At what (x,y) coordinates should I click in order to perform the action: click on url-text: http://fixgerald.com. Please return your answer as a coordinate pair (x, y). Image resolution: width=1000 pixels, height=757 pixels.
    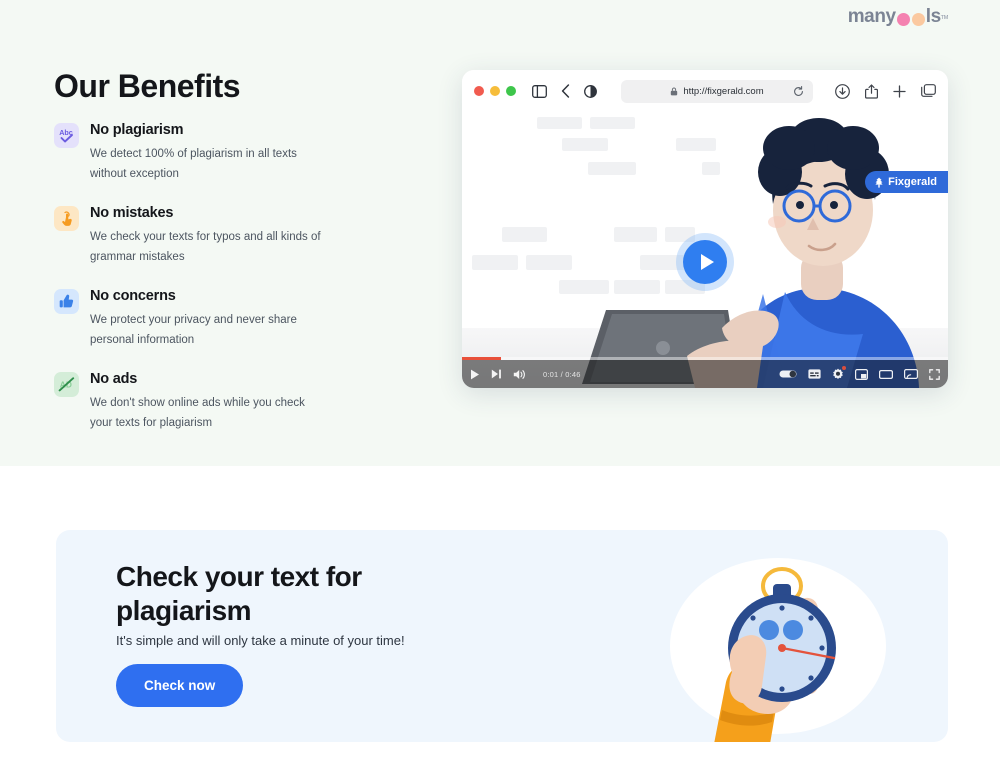
    Looking at the image, I should click on (723, 91).